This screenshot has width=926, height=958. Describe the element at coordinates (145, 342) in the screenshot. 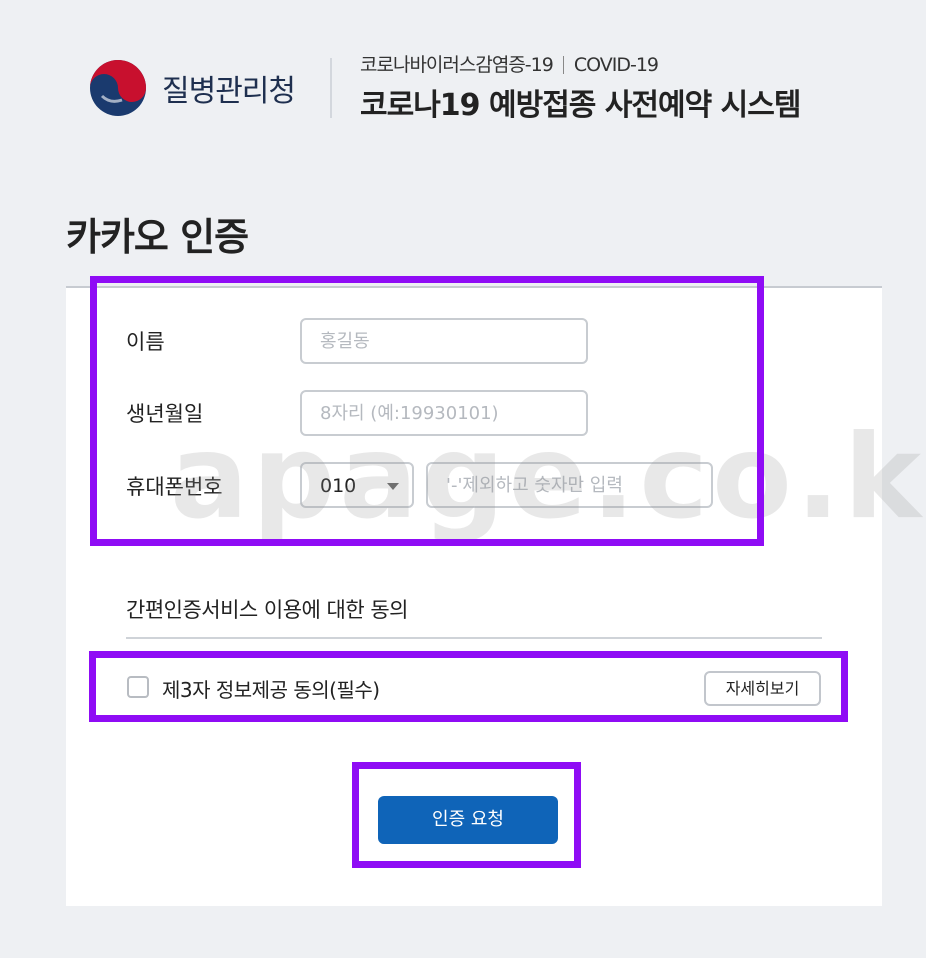

I see `name-label: 이름` at that location.